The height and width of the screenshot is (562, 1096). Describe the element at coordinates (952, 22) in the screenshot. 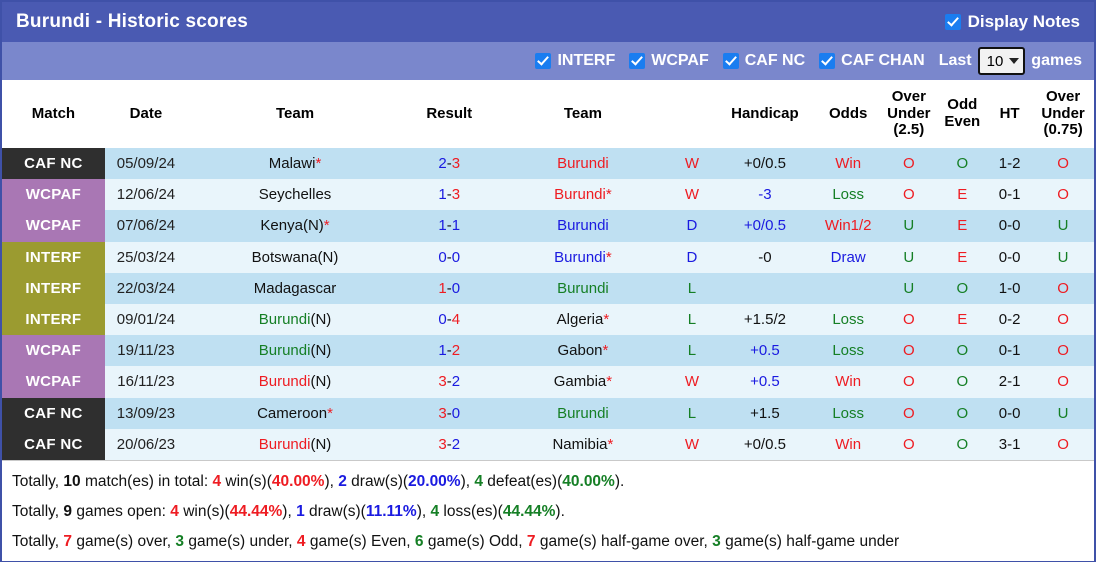

I see `display-notes-checkbox` at that location.